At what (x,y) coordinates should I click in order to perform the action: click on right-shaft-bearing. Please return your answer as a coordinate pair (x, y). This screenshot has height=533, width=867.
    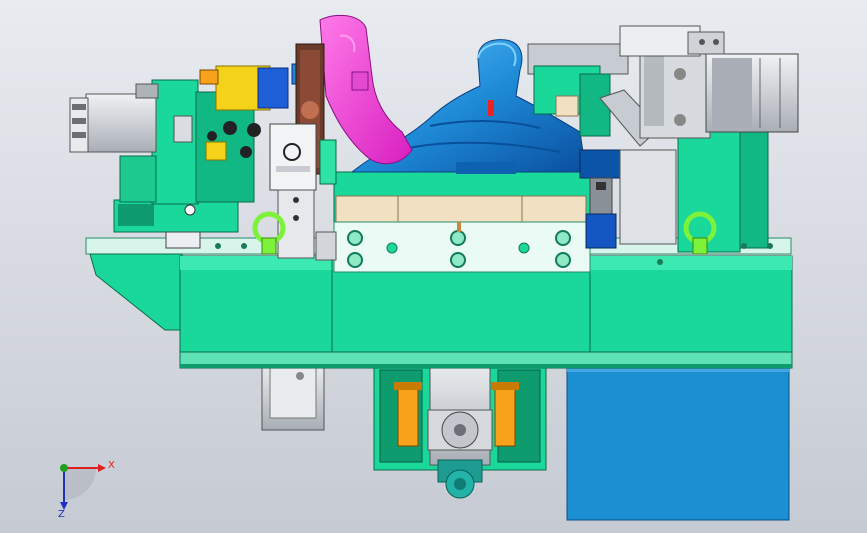
    Looking at the image, I should click on (628, 199).